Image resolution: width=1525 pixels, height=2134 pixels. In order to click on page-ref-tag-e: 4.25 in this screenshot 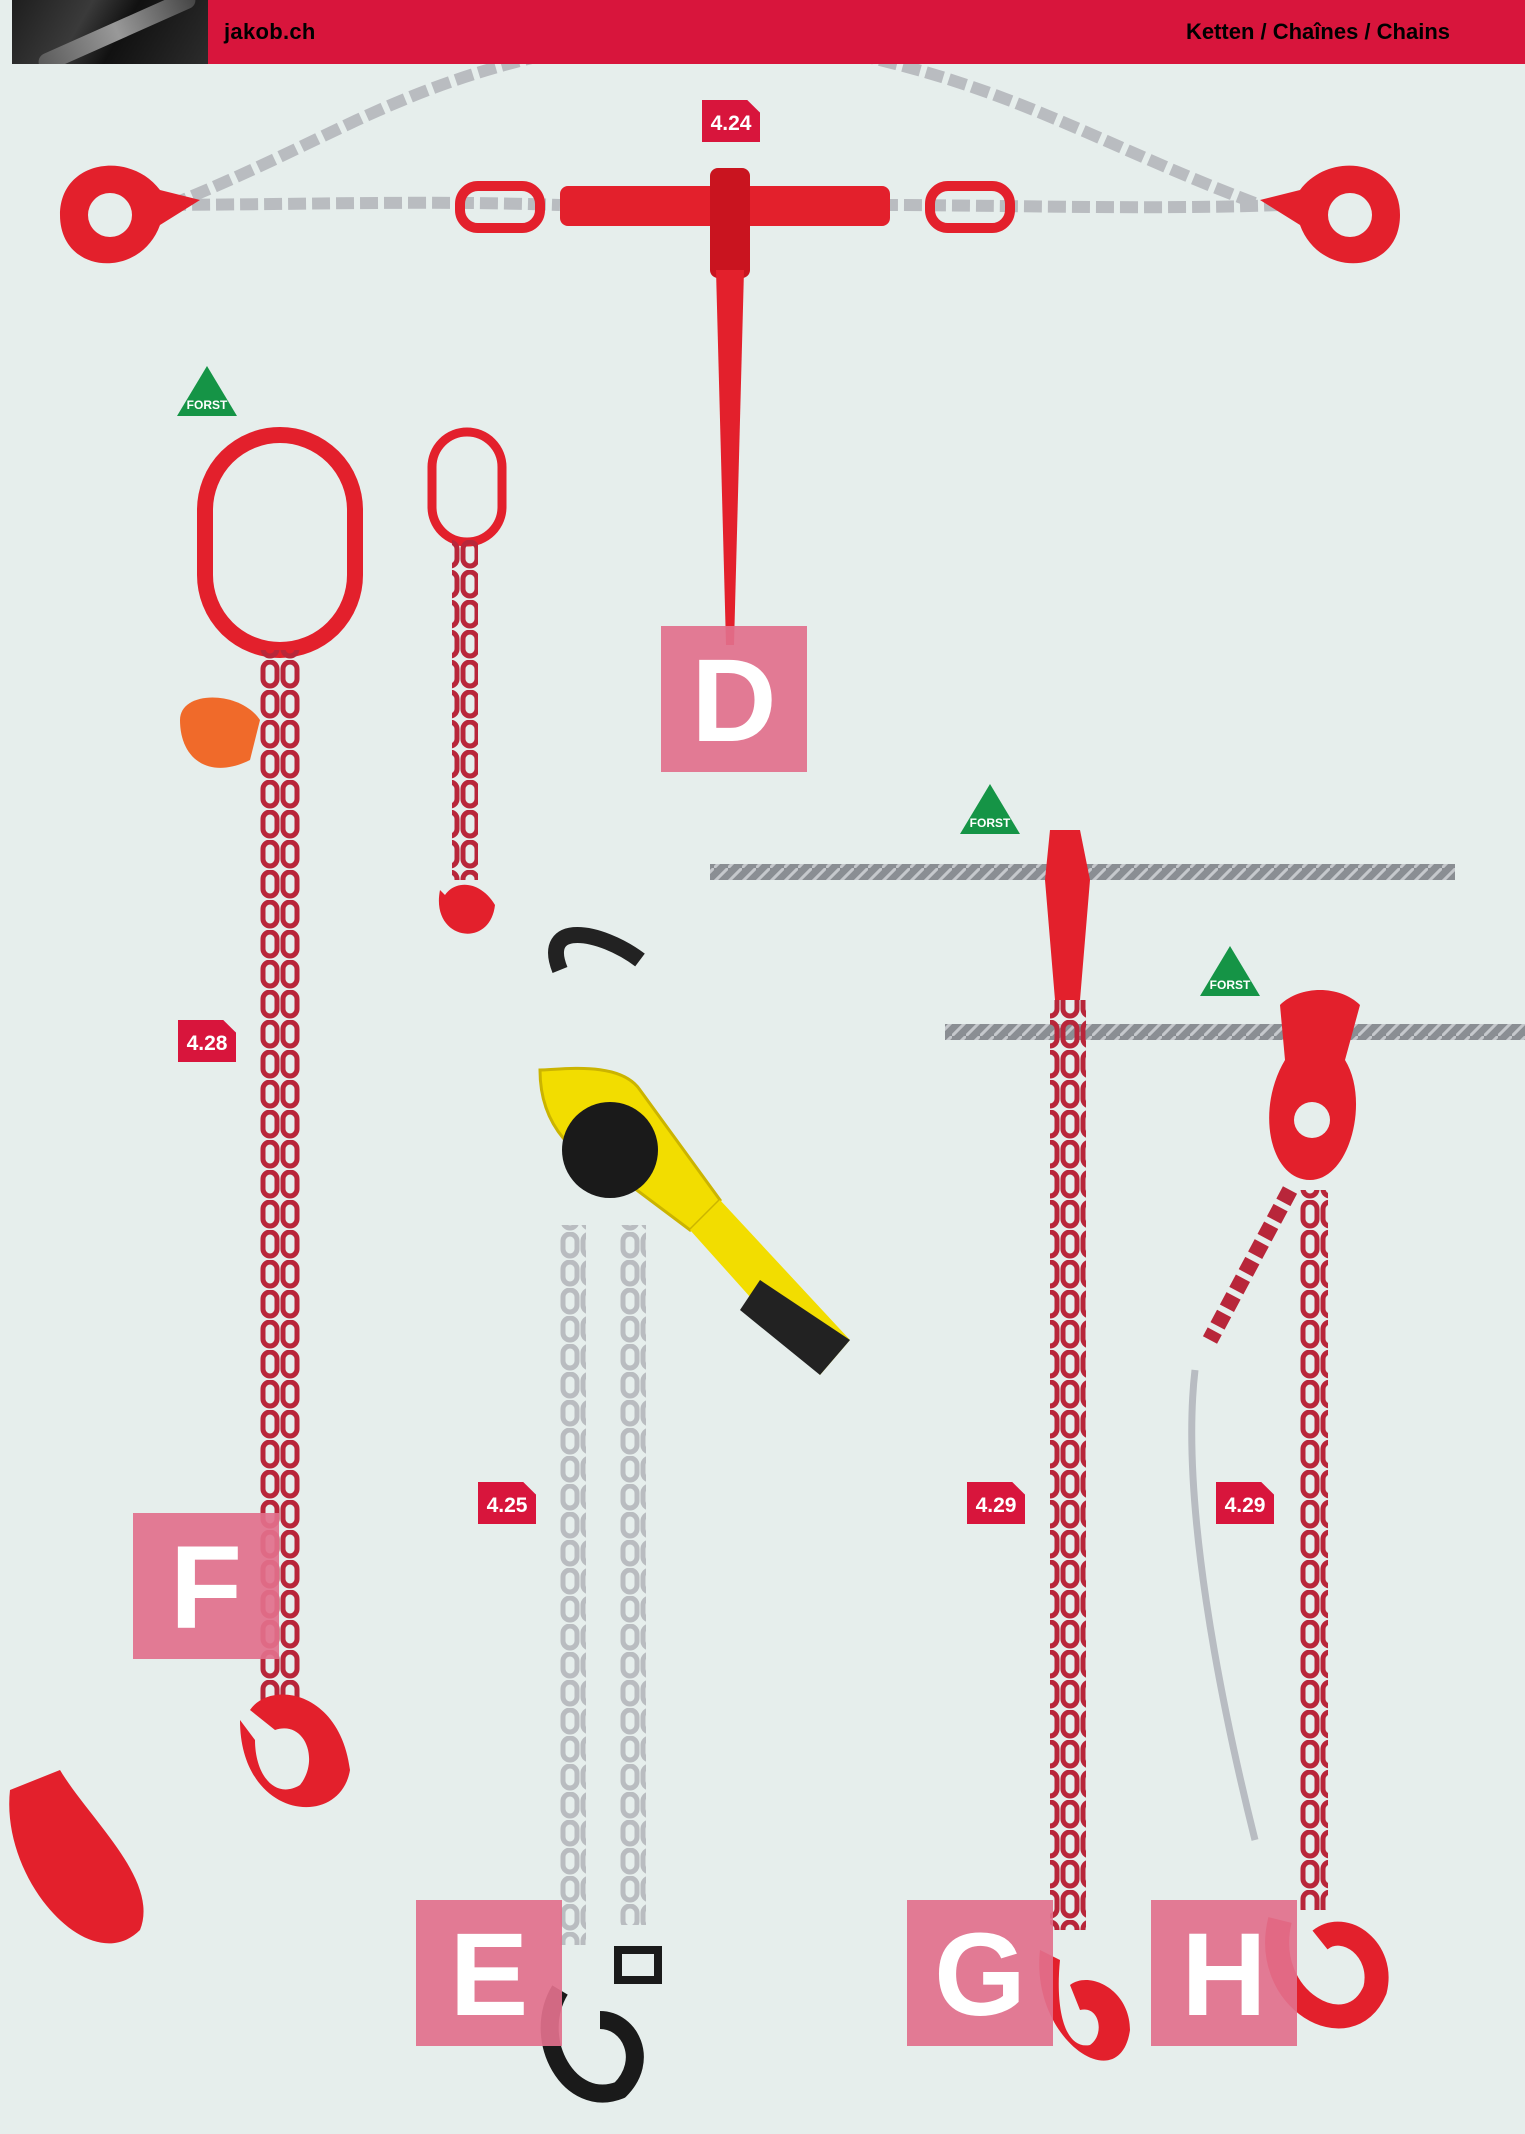, I will do `click(507, 1503)`.